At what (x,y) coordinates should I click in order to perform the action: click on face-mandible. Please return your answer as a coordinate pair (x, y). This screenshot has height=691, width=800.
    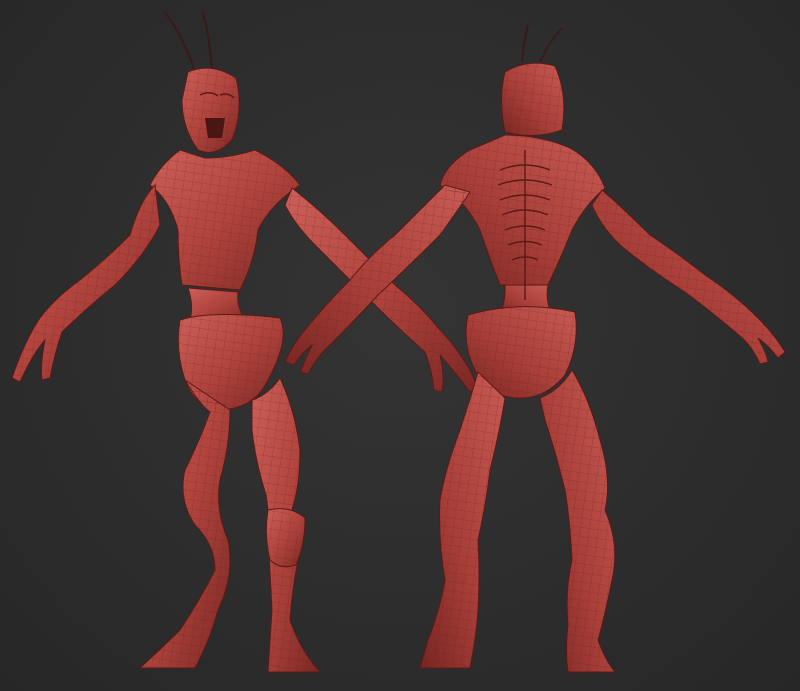
    Looking at the image, I should click on (215, 128).